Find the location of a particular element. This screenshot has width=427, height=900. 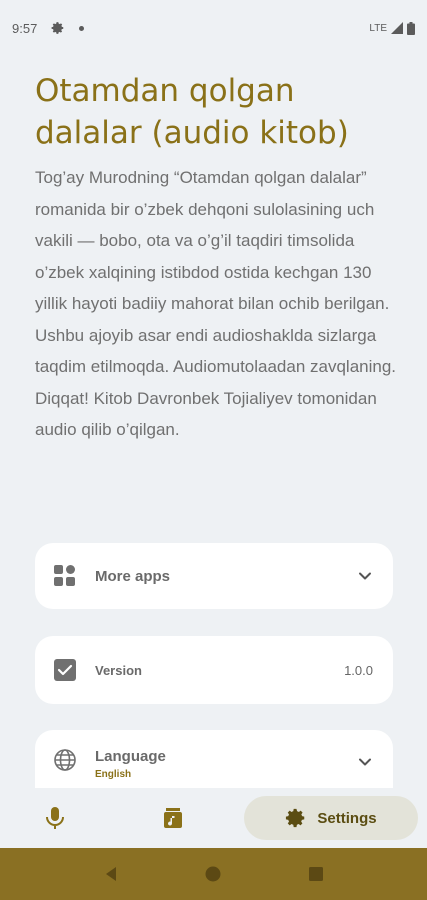

microphone-icon is located at coordinates (55, 818).